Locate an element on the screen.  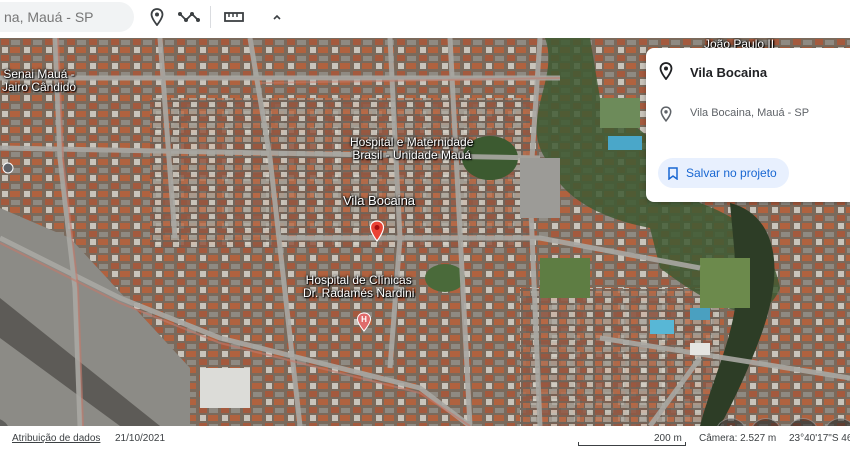
poi-marker-icon is located at coordinates (8, 170).